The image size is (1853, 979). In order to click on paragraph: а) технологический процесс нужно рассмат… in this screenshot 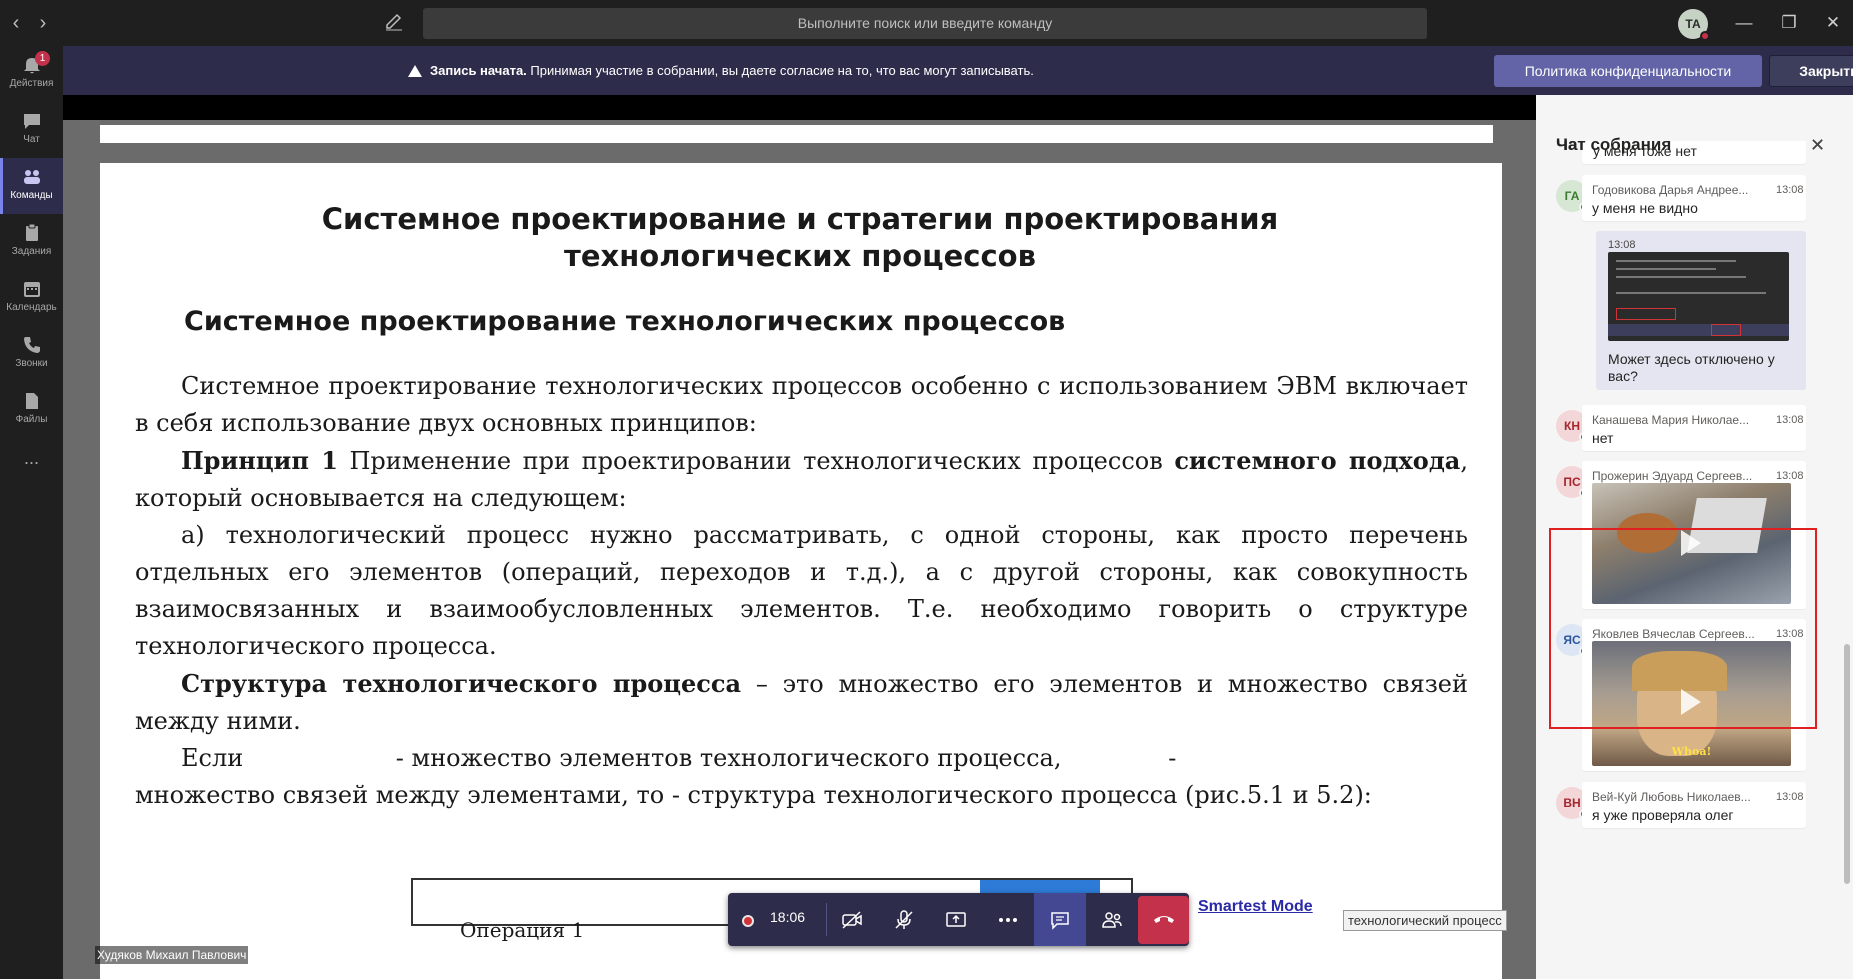, I will do `click(801, 590)`.